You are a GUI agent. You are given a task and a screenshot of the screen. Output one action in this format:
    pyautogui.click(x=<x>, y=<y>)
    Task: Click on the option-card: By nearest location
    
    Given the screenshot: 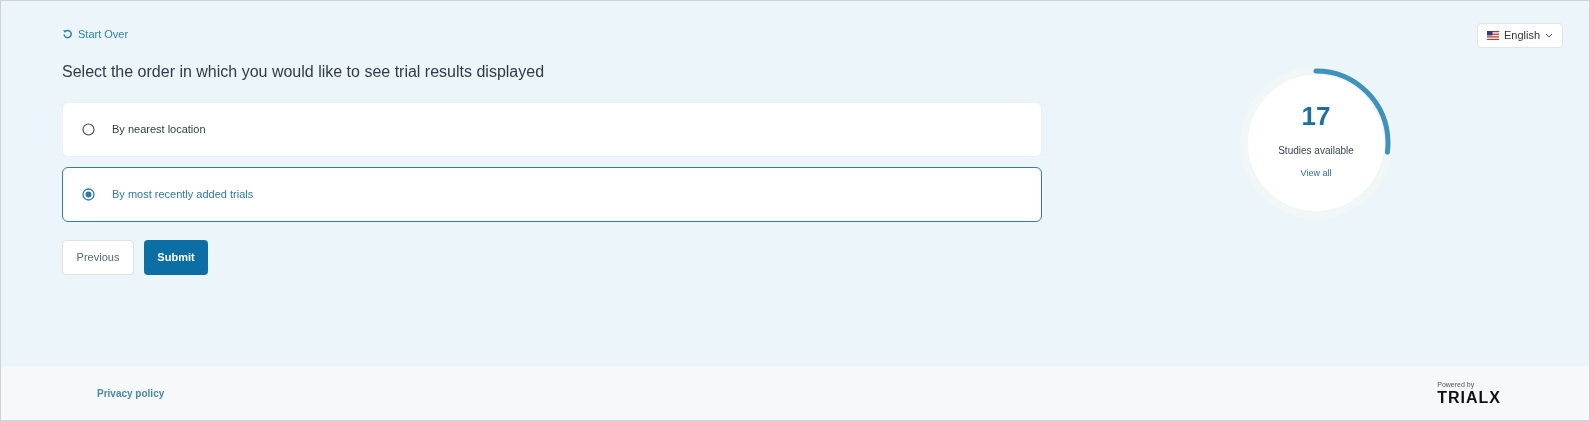 What is the action you would take?
    pyautogui.click(x=552, y=129)
    